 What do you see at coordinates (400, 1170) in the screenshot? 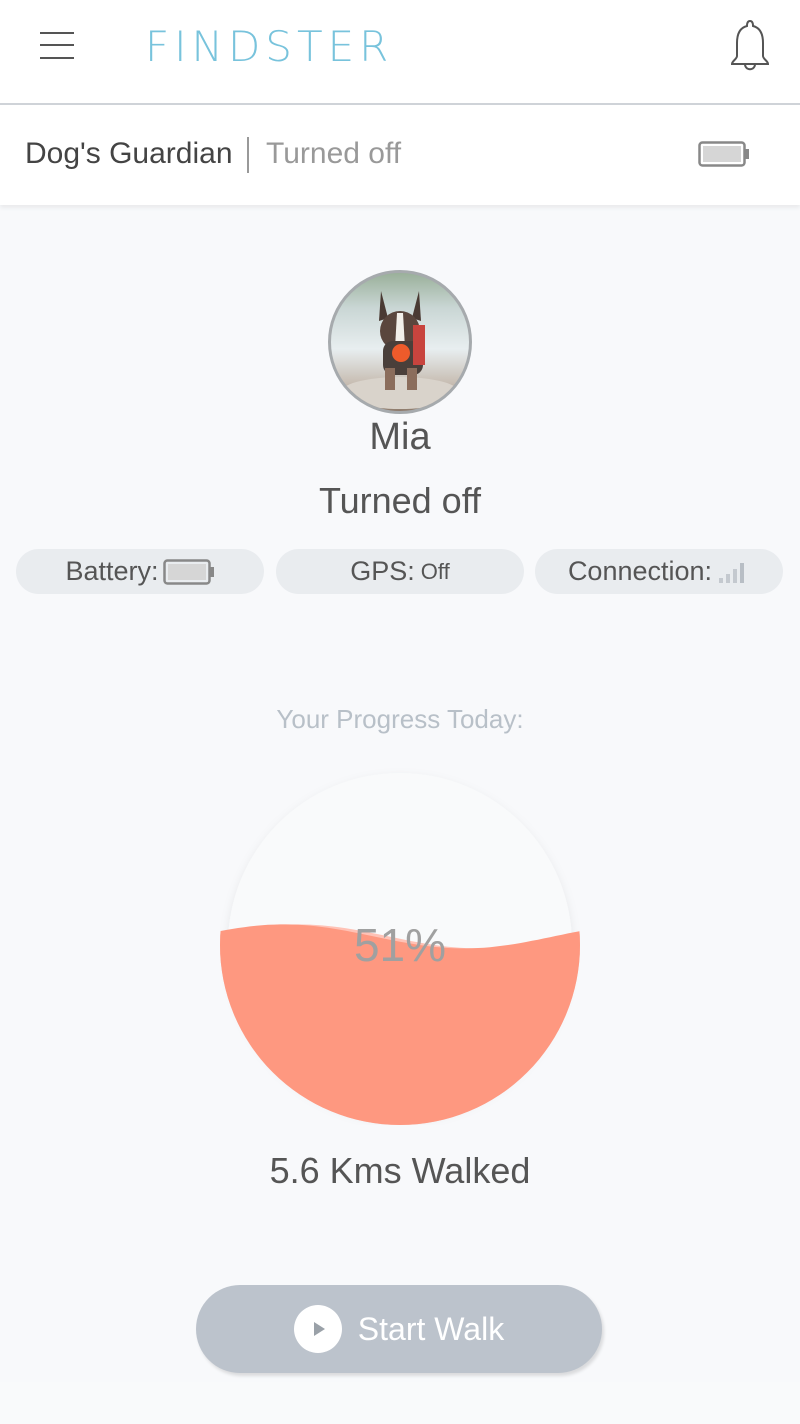
I see `distance-walked: 5.6 Kms Walked` at bounding box center [400, 1170].